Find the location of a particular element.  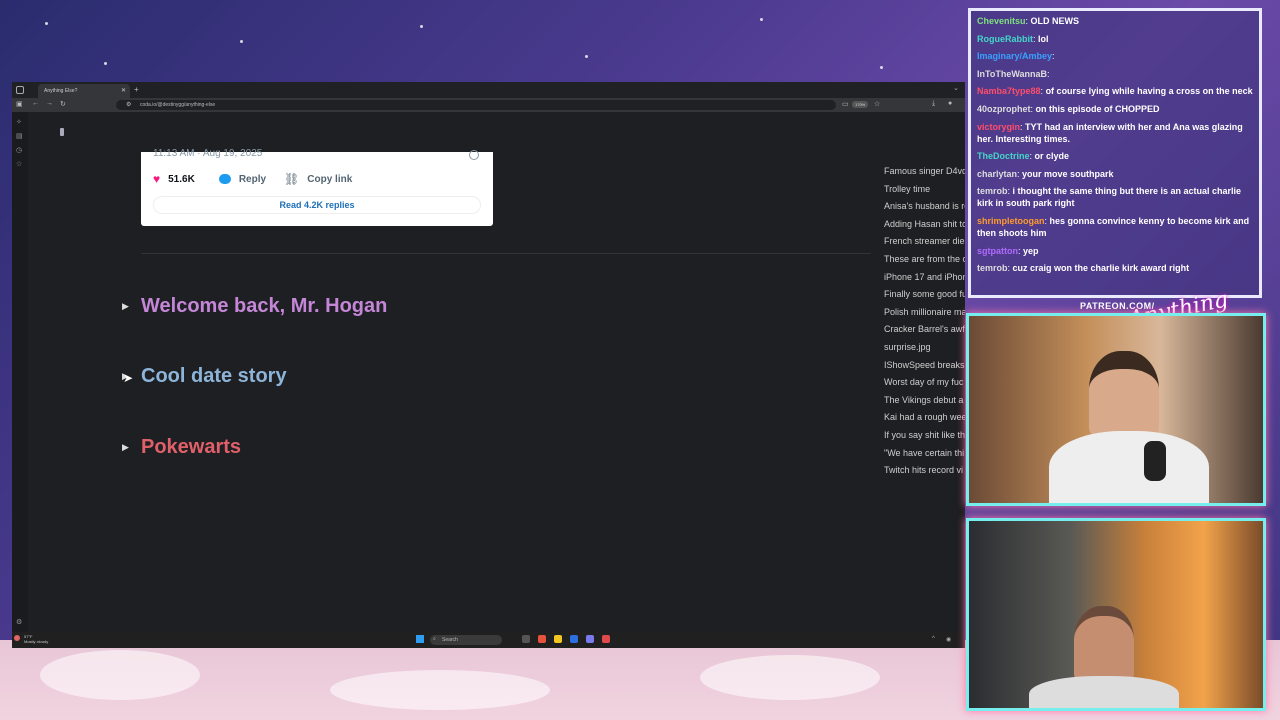

outline-item: iPhone 17 and iPhone is located at coordinates (924, 281).